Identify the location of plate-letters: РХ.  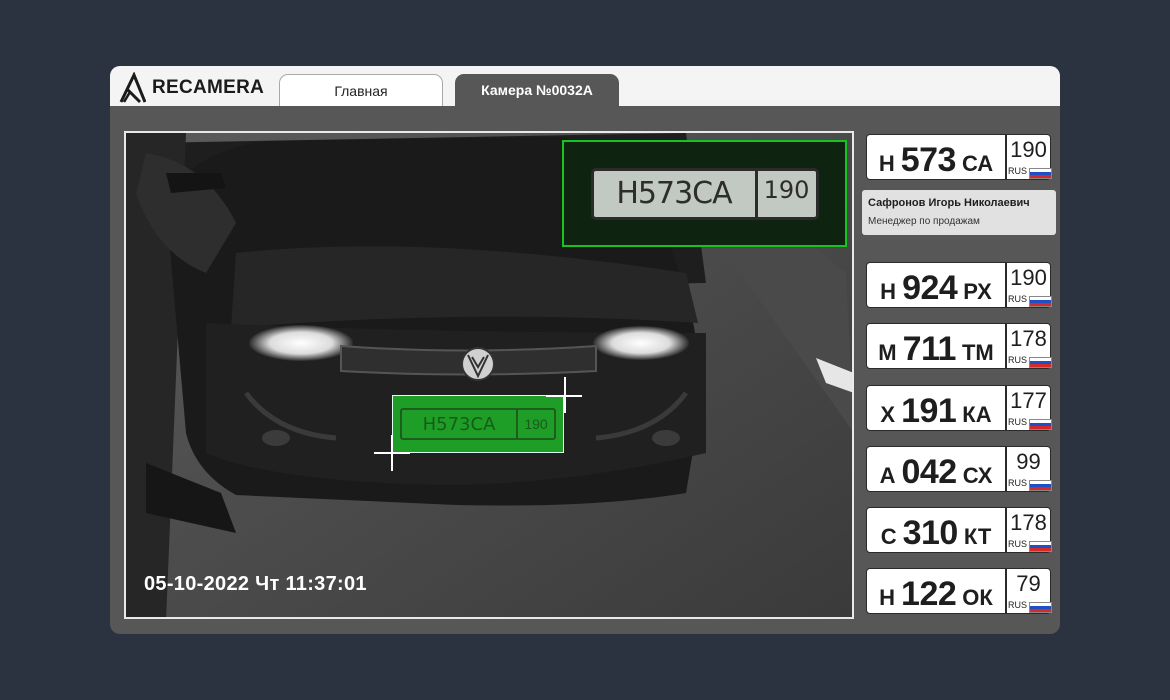
(977, 291).